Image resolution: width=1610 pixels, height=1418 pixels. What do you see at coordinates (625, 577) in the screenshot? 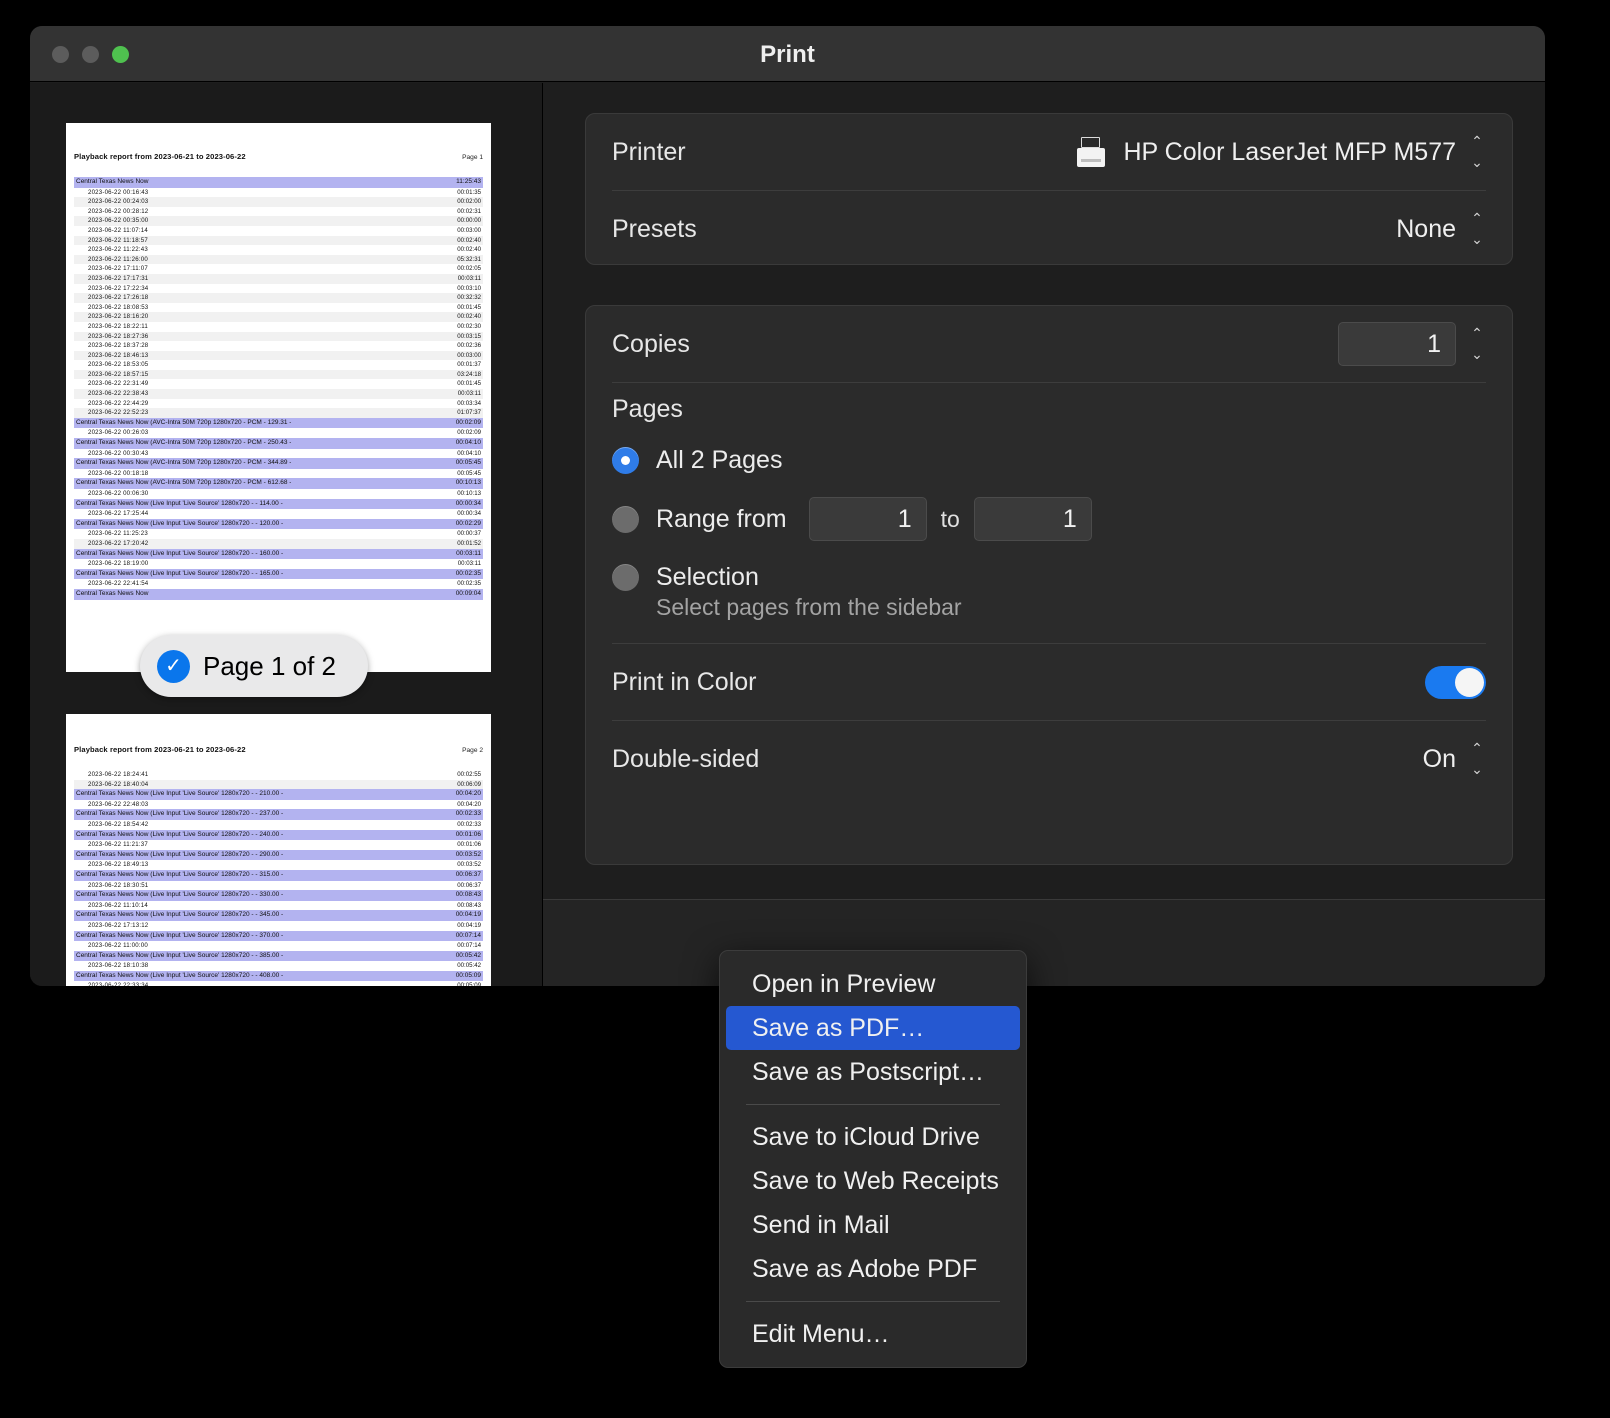
I see `radio-selection` at bounding box center [625, 577].